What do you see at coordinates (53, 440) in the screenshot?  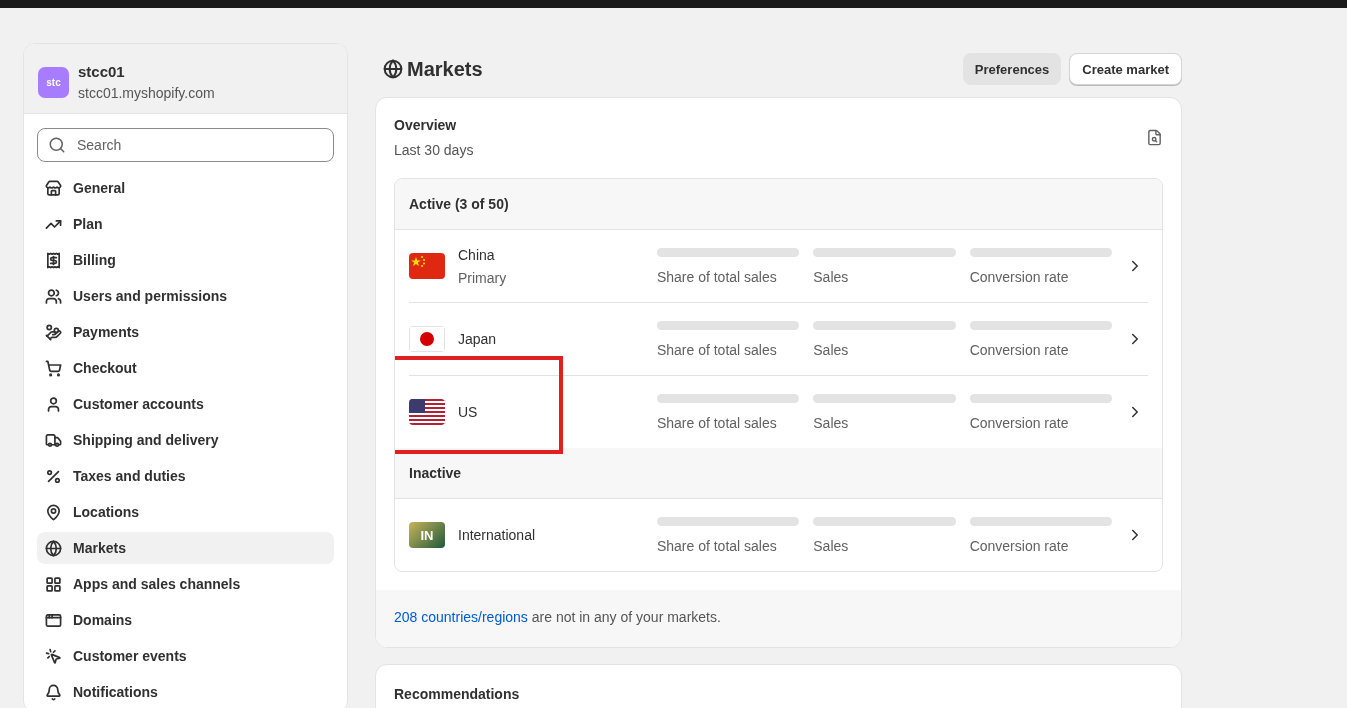 I see `truck-icon` at bounding box center [53, 440].